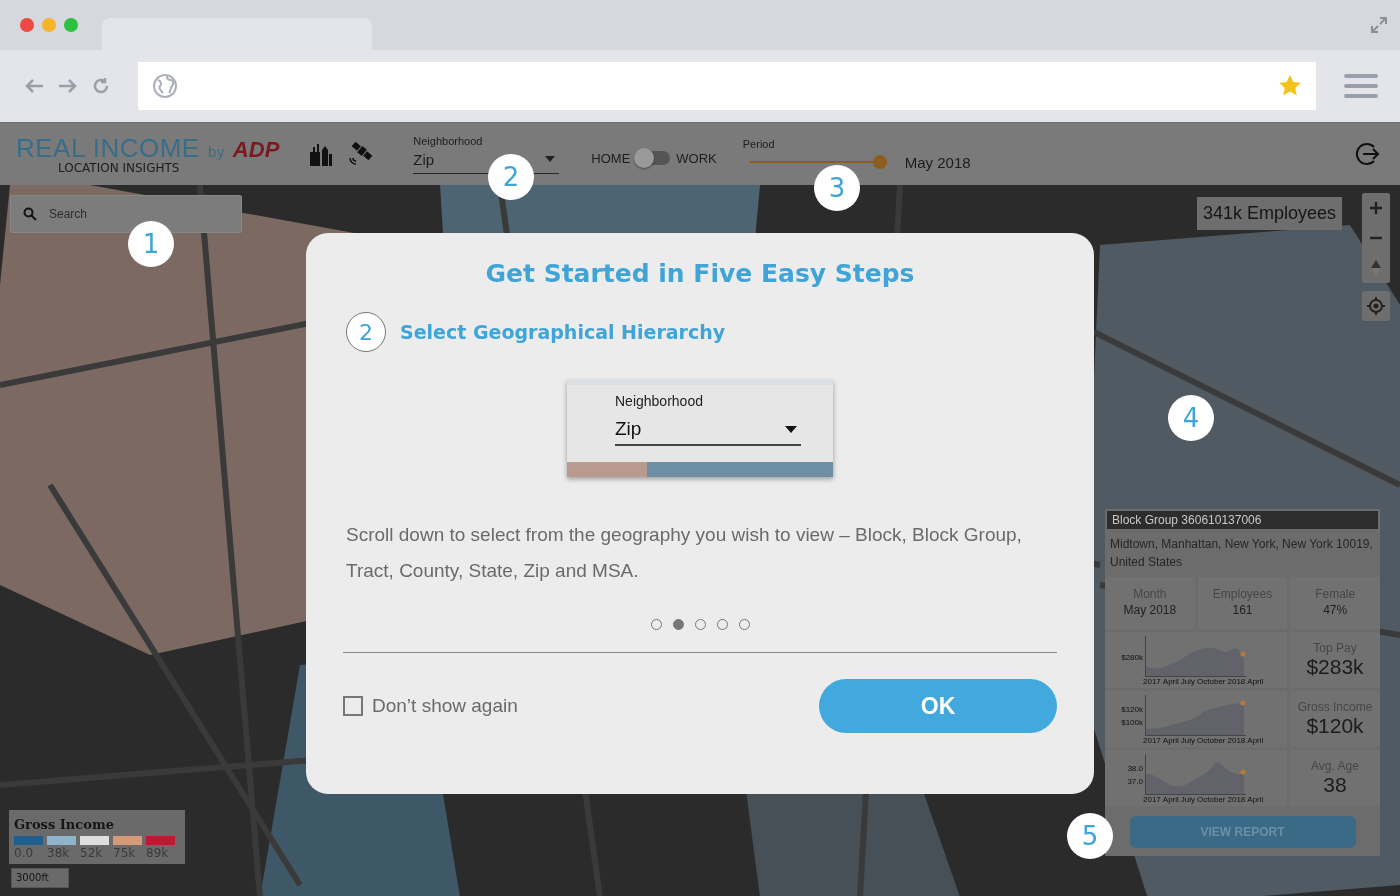  Describe the element at coordinates (684, 553) in the screenshot. I see `dialog-description: Scroll down to select from the geography you wish to view – Block, Block Group, Tract, County, State, Zip and MSA.` at that location.